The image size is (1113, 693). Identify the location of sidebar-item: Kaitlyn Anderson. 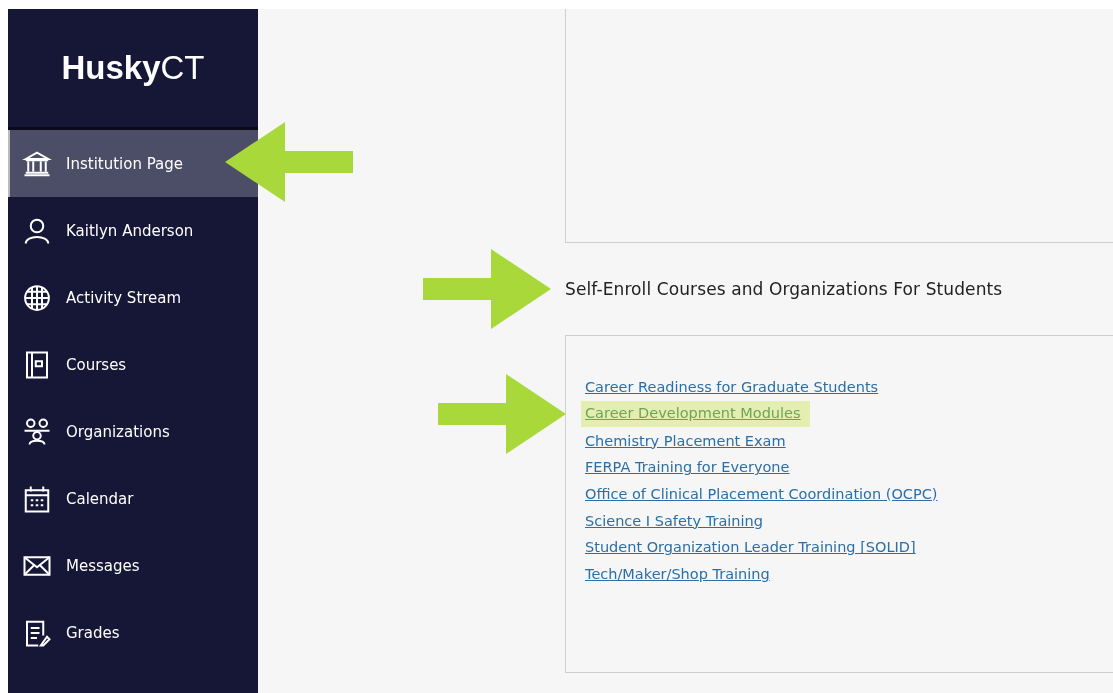
(133, 230).